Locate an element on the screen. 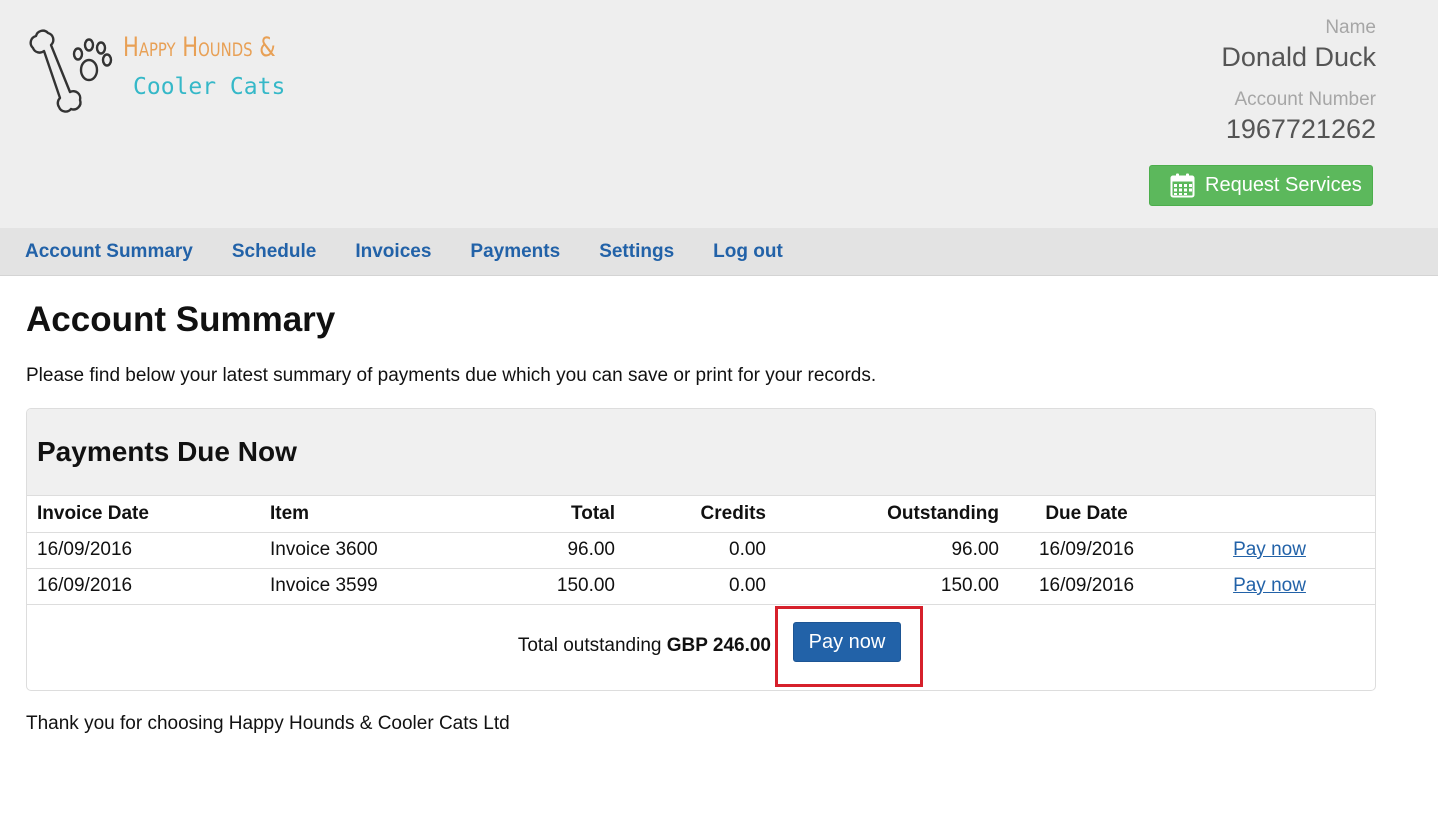 The height and width of the screenshot is (829, 1438). brand-name-line1: Happy Hounds & is located at coordinates (199, 47).